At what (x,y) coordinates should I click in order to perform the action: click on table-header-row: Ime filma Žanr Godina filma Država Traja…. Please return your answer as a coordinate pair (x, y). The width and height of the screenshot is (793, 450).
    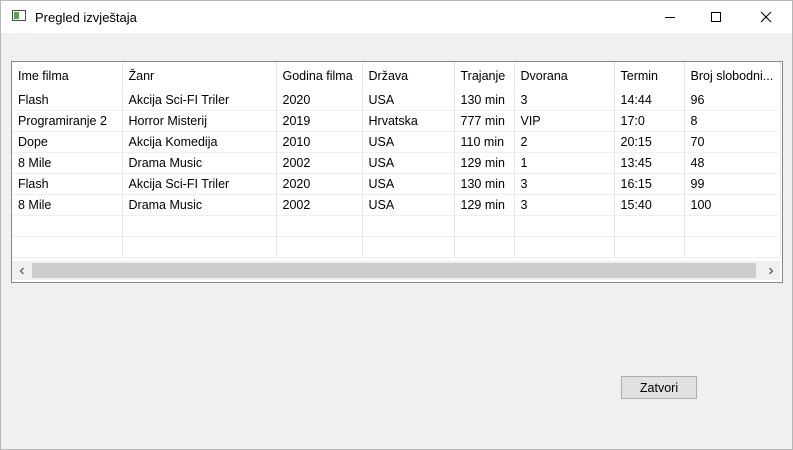
    Looking at the image, I should click on (396, 76).